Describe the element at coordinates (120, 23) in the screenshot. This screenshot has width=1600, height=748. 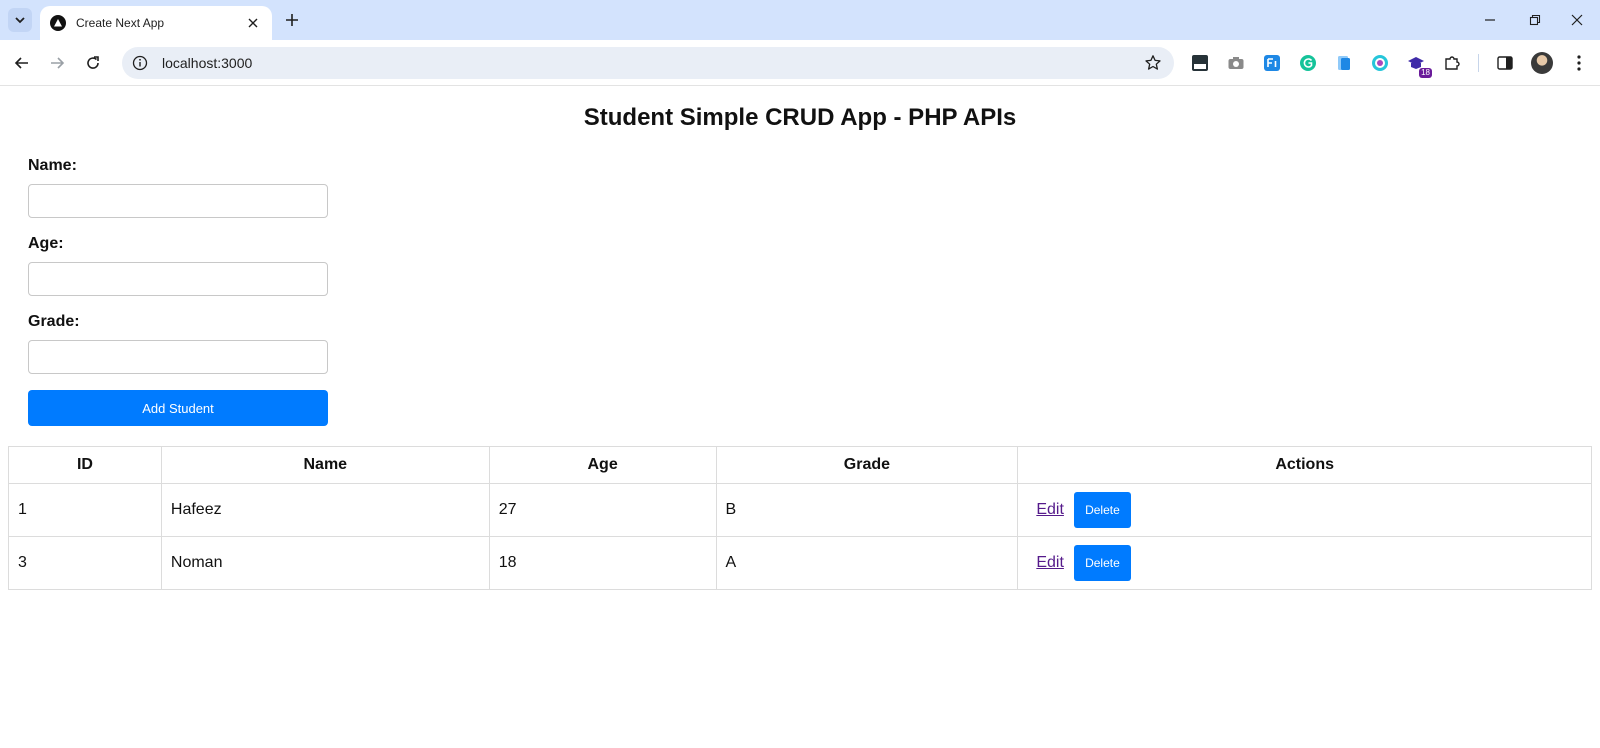
I see `tab-title: Create Next App` at that location.